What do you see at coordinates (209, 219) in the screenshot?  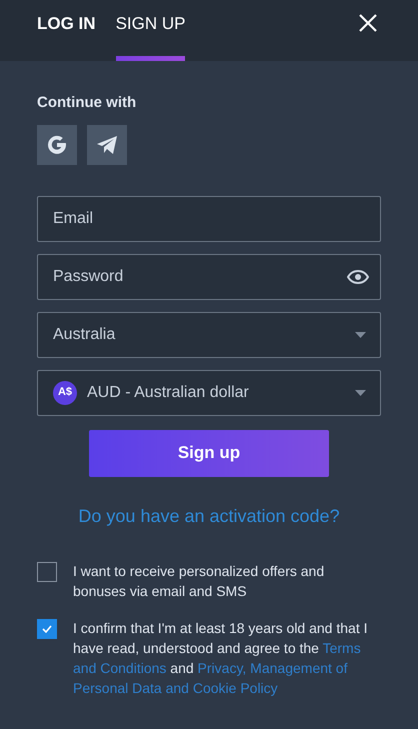 I see `email-field: Email` at bounding box center [209, 219].